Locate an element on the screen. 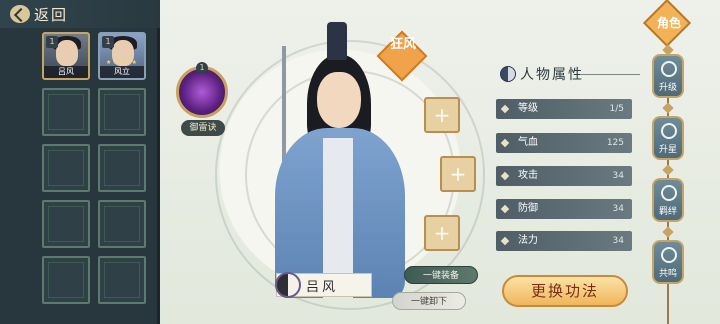 The width and height of the screenshot is (720, 324). role-tab-label: 角色 is located at coordinates (668, 23).